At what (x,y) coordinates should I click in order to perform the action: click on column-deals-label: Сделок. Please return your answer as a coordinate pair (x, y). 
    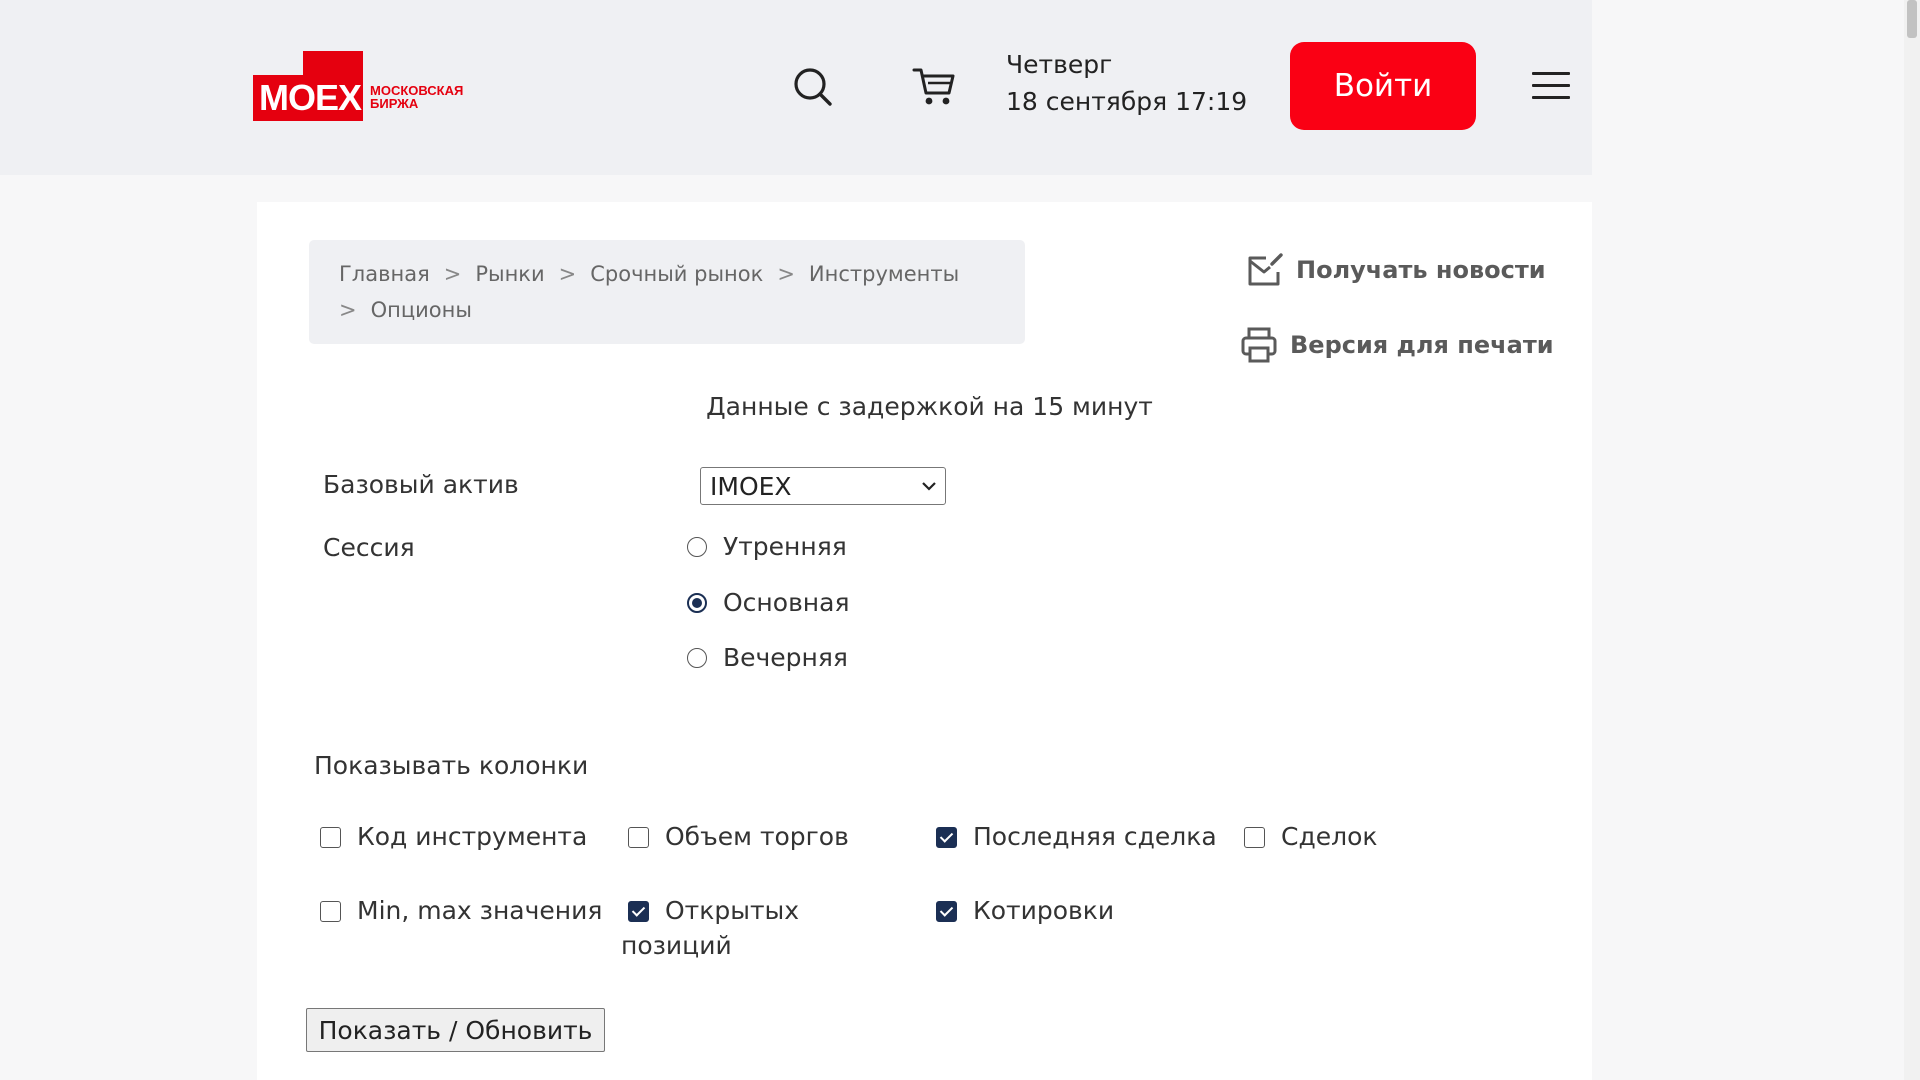
    Looking at the image, I should click on (1329, 836).